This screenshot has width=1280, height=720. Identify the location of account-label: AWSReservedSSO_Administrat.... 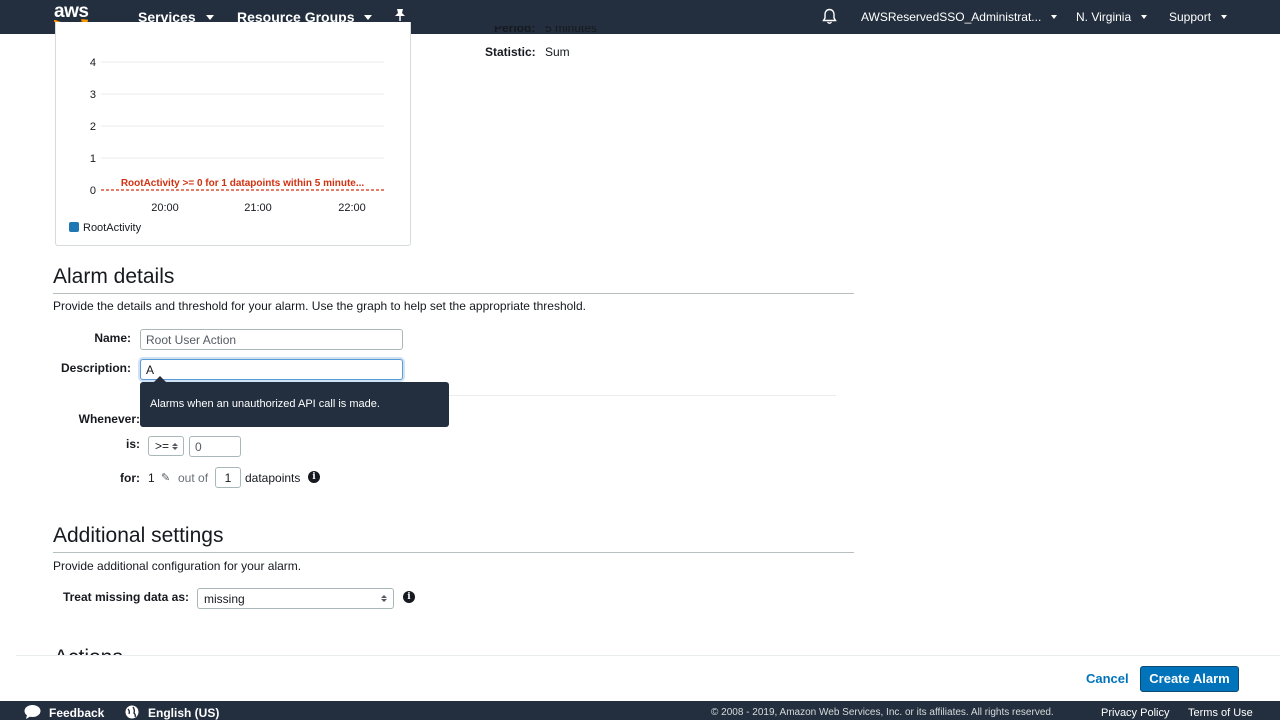
(951, 17).